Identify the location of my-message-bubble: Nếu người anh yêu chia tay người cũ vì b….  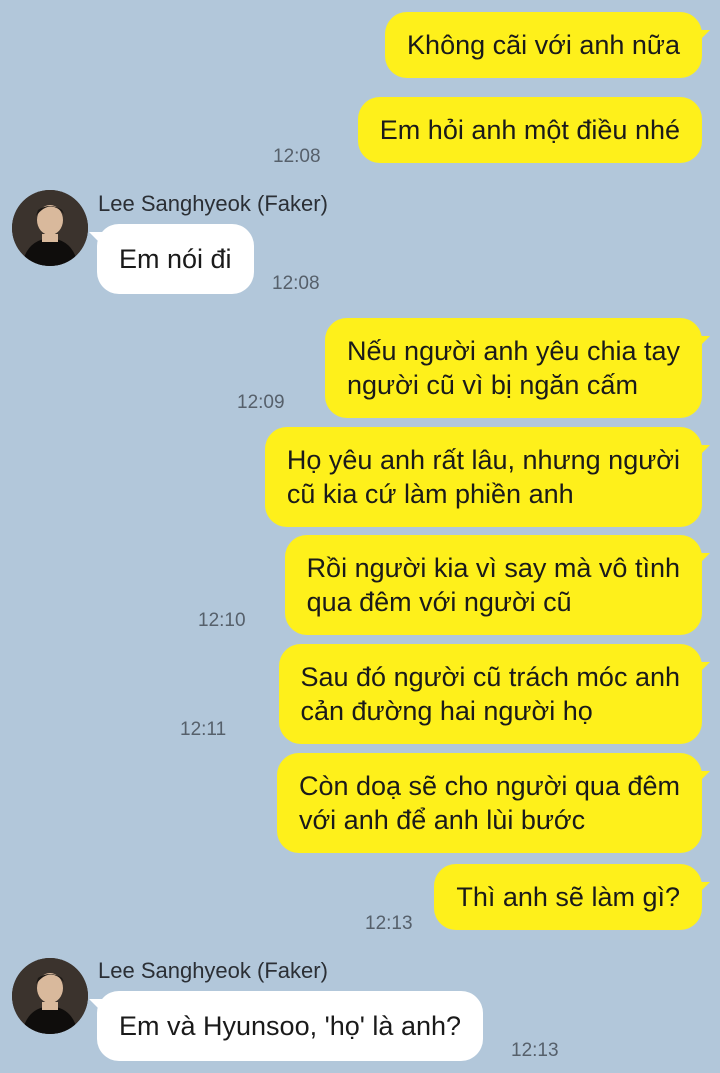
(513, 368).